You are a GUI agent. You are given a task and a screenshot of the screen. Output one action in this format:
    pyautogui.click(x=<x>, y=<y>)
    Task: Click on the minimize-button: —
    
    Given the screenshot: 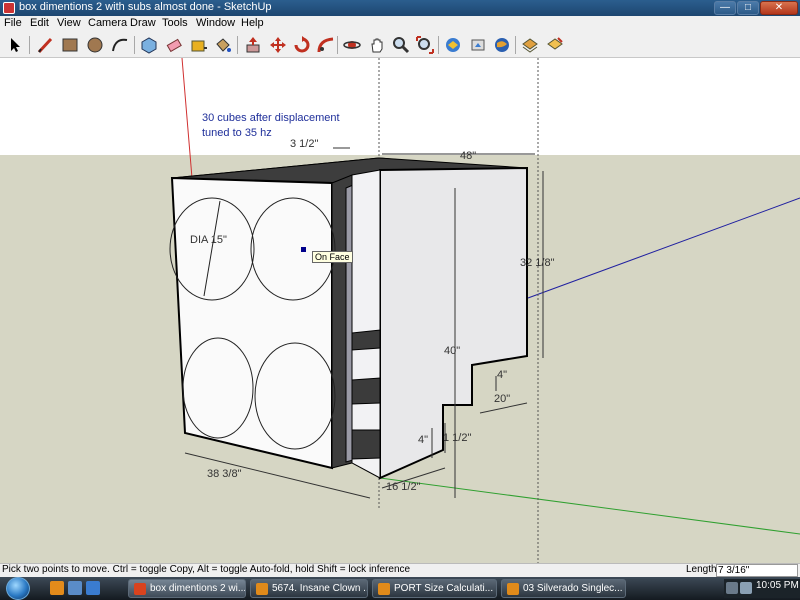 What is the action you would take?
    pyautogui.click(x=725, y=8)
    